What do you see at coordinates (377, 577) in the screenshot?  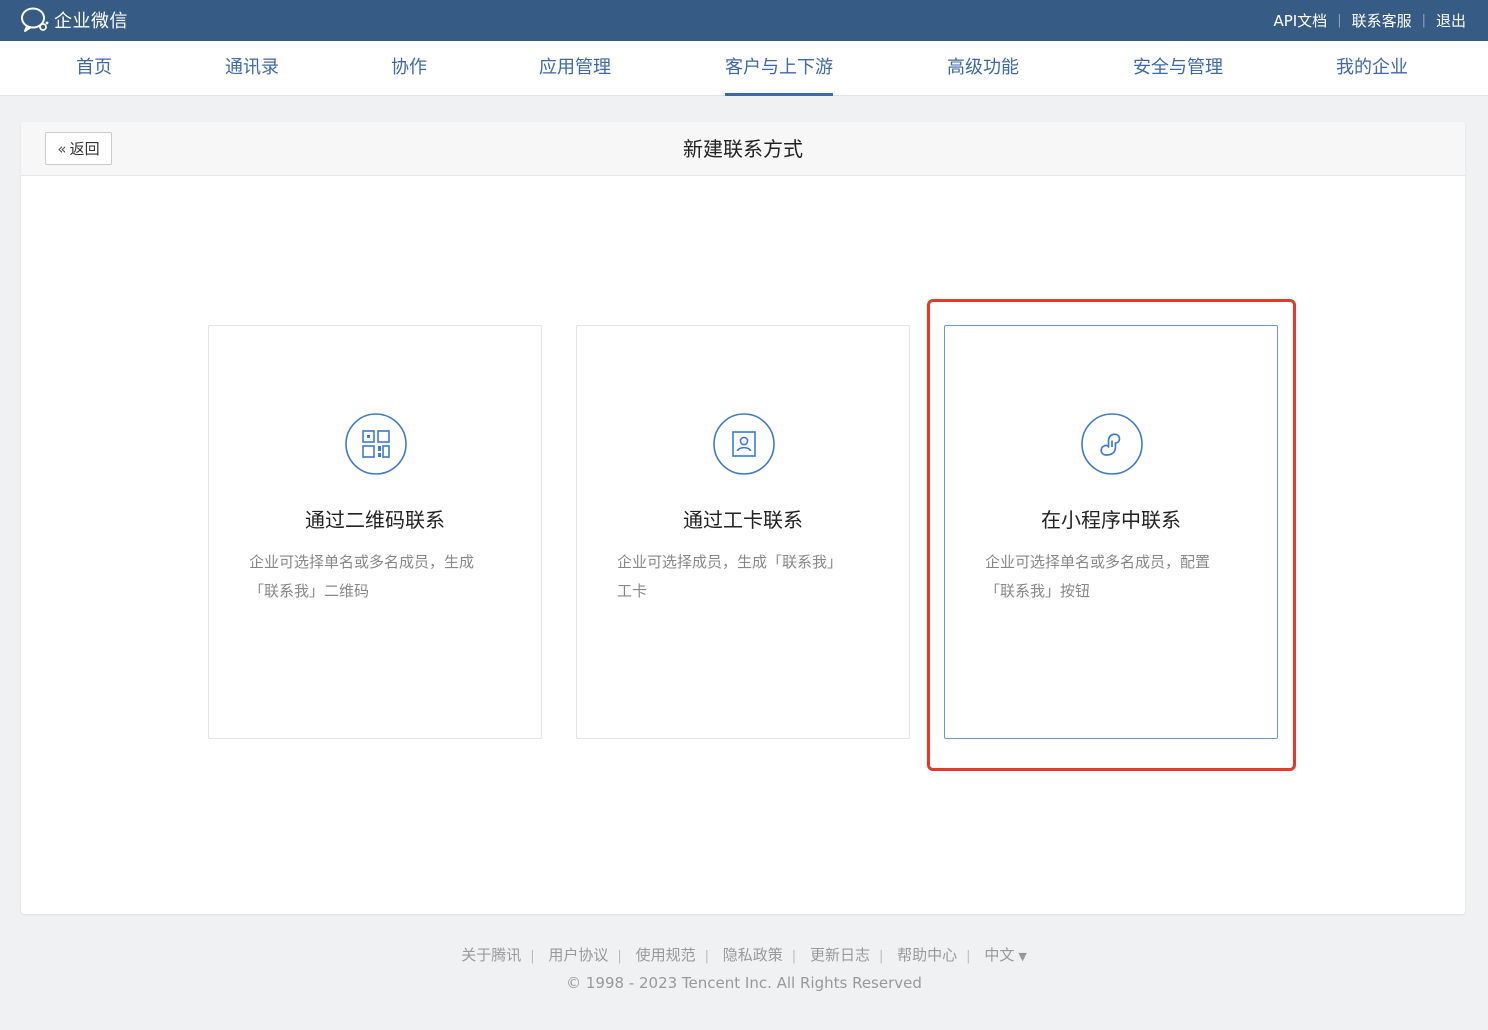 I see `card-description: 企业可选择单名或多名成员，生成 「联系我」二维码` at bounding box center [377, 577].